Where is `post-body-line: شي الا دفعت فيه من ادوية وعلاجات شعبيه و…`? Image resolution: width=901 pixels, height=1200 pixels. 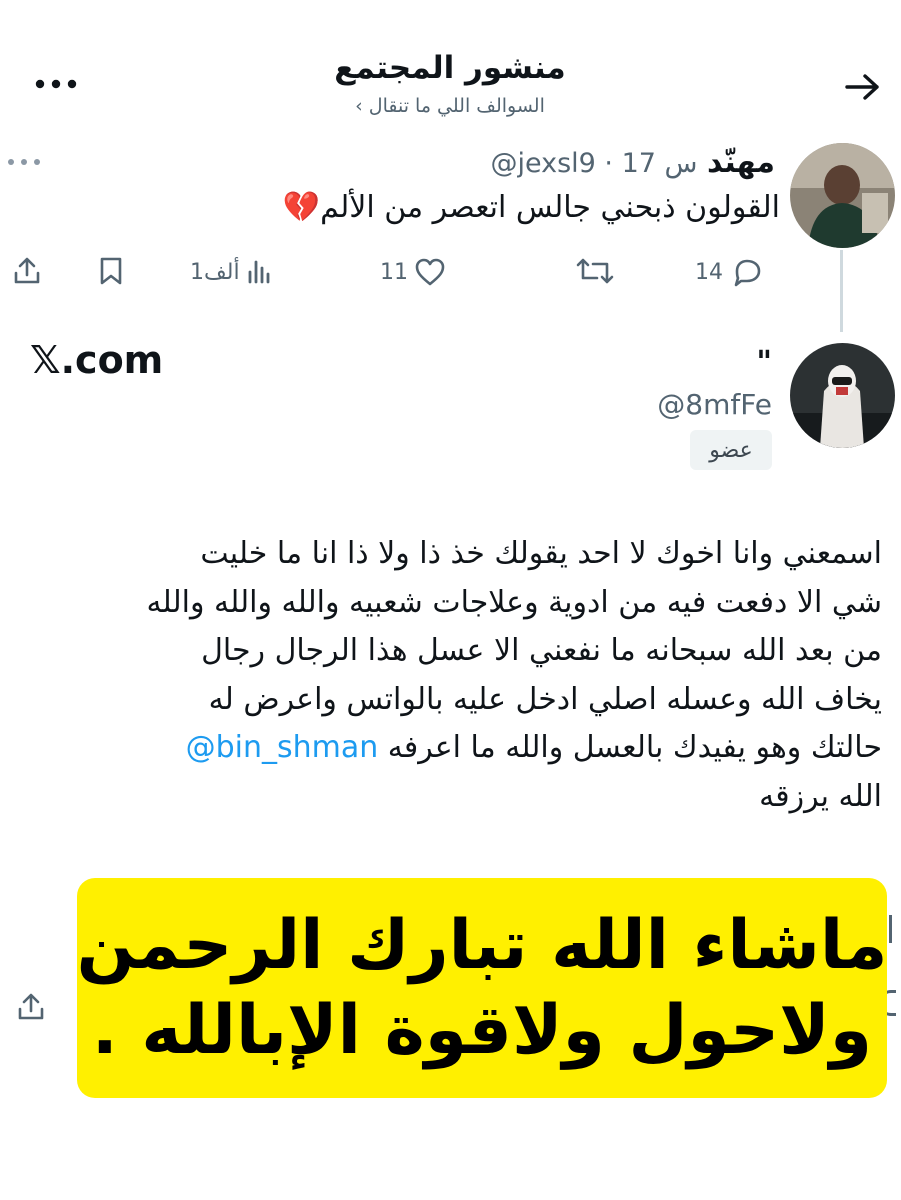 post-body-line: شي الا دفعت فيه من ادوية وعلاجات شعبيه و… is located at coordinates (514, 602).